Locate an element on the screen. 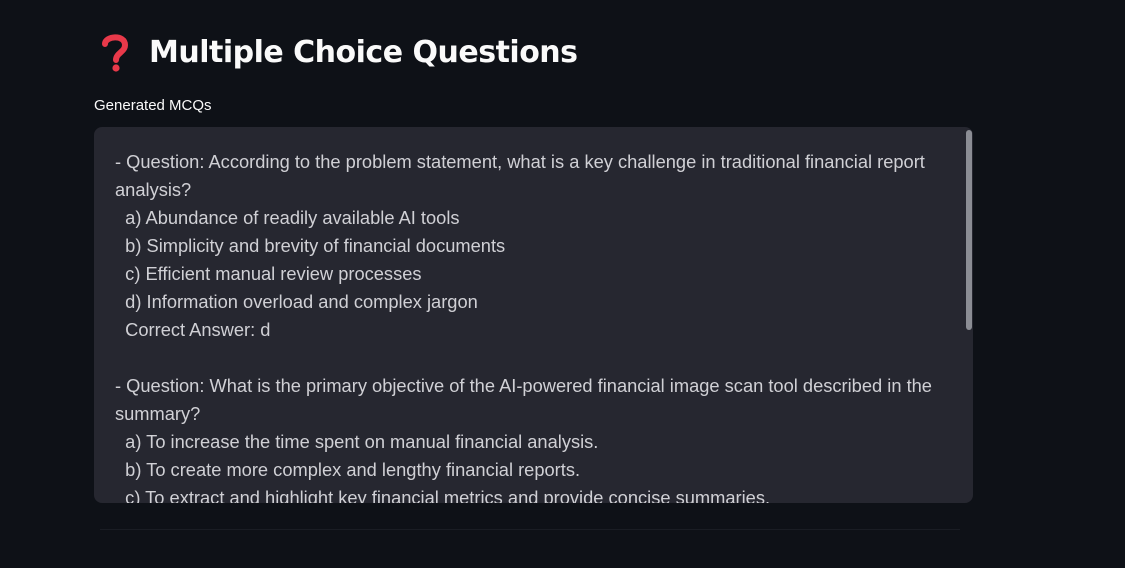 The height and width of the screenshot is (568, 1125). mcq-field-label: Generated MCQs is located at coordinates (153, 105).